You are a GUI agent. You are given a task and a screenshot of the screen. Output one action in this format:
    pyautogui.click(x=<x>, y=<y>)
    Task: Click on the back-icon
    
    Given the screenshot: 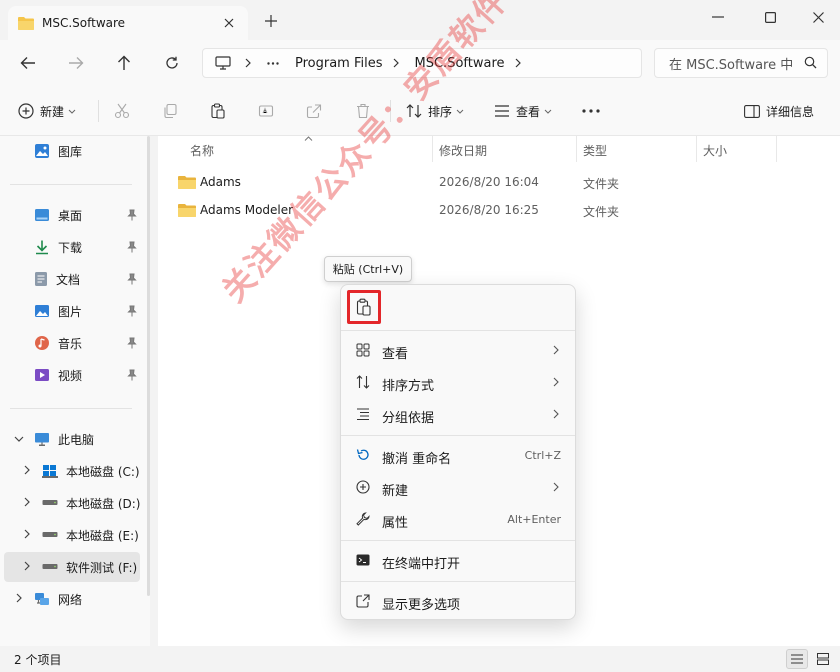 What is the action you would take?
    pyautogui.click(x=28, y=63)
    